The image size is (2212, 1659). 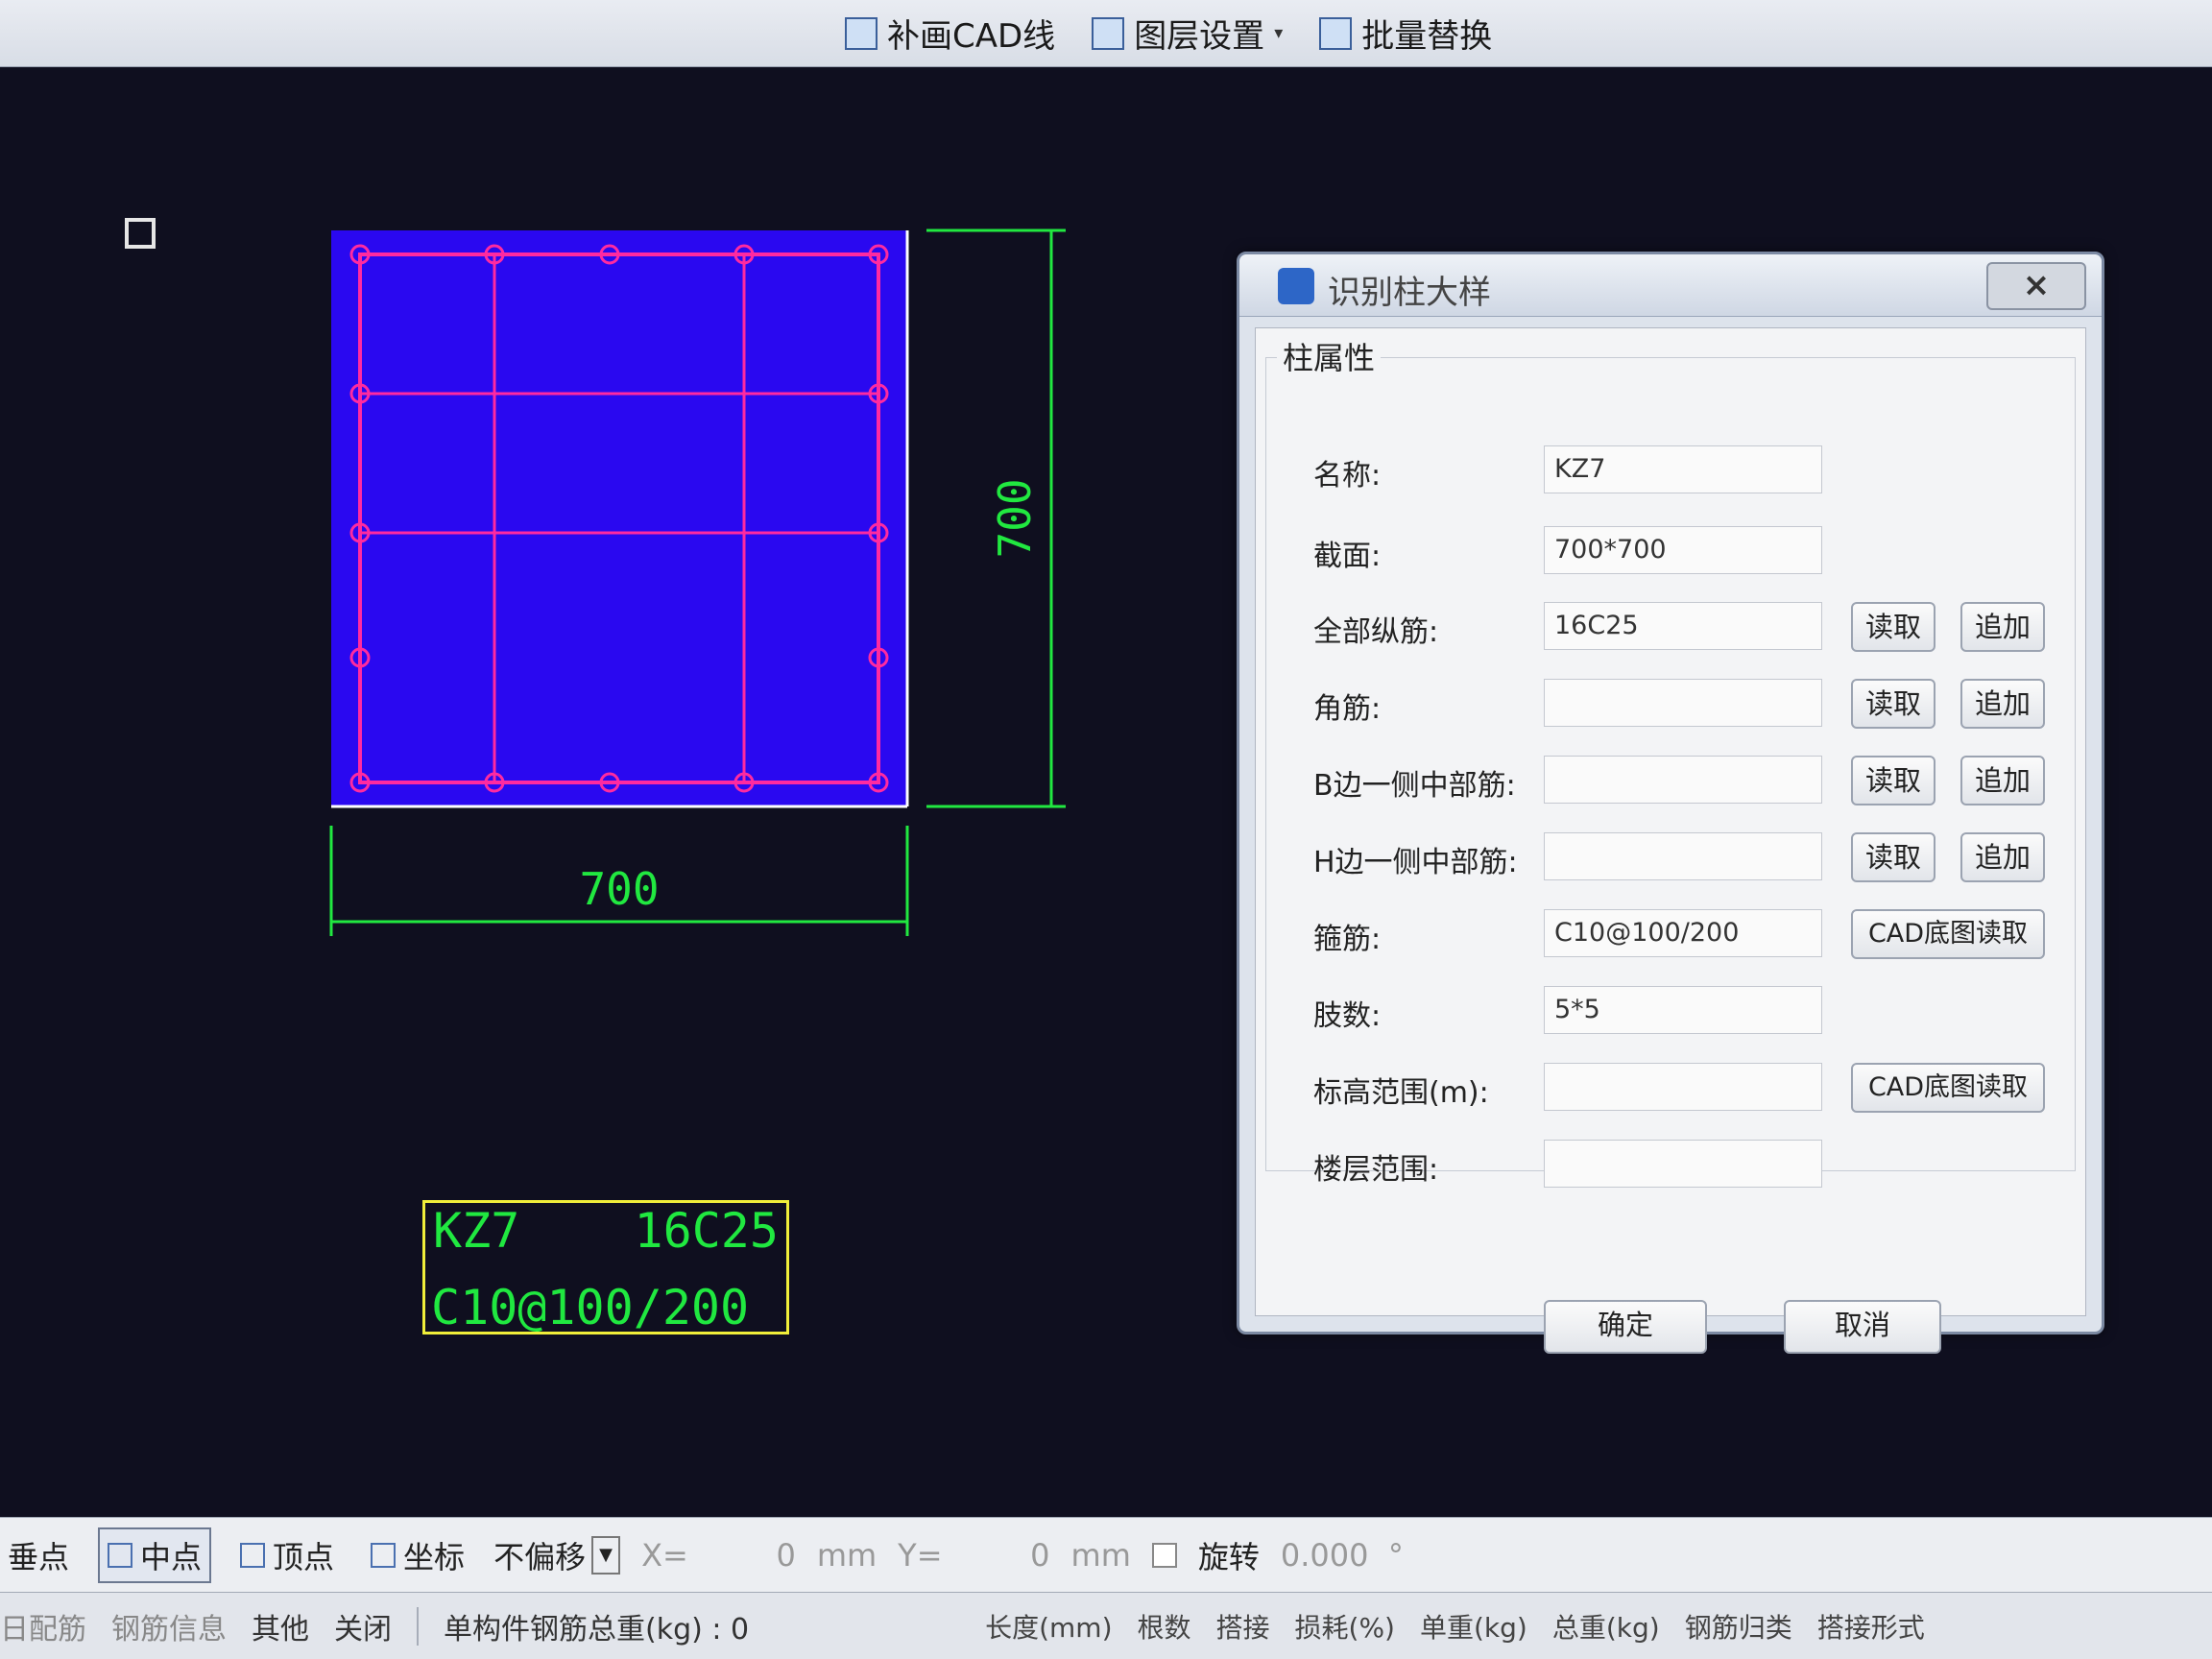 I want to click on angle-input: 0.000, so click(x=1325, y=1555).